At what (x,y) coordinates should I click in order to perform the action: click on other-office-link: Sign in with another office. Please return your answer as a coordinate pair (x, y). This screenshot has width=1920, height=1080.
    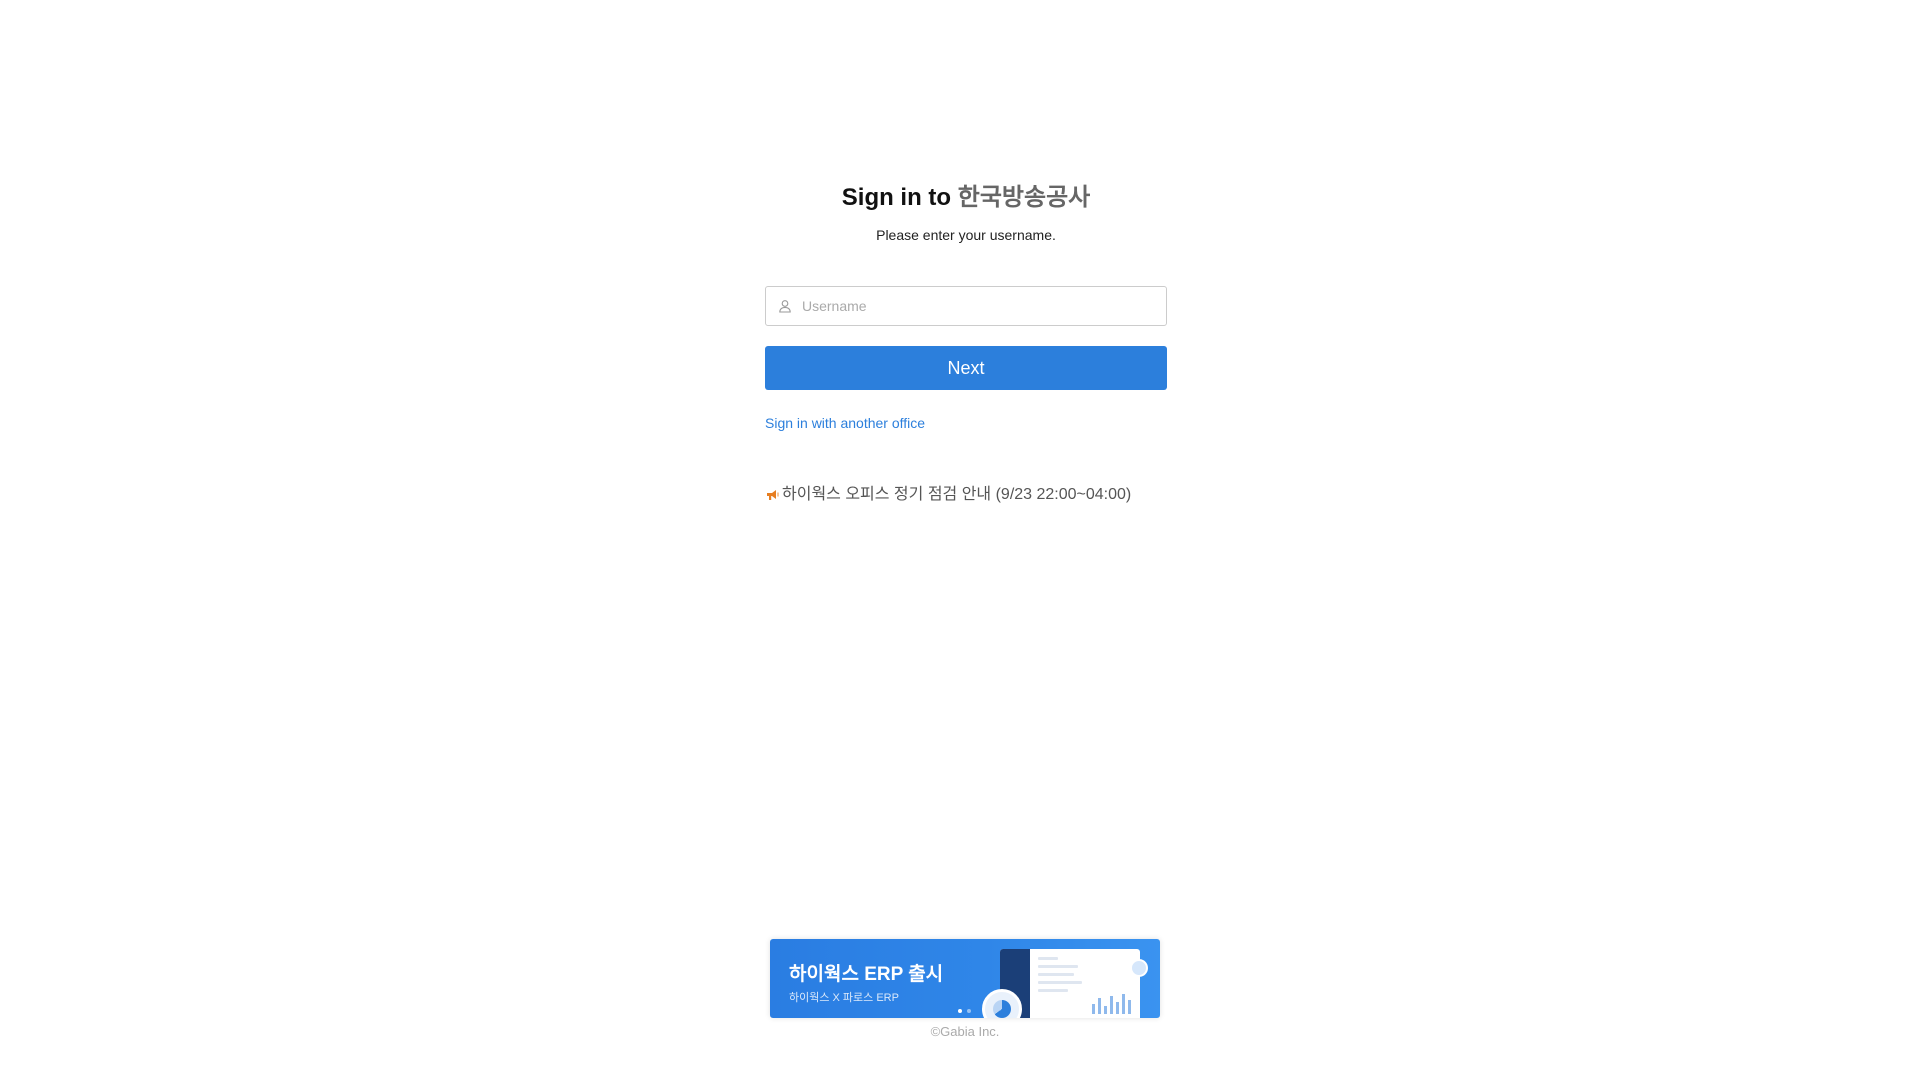
    Looking at the image, I should click on (845, 423).